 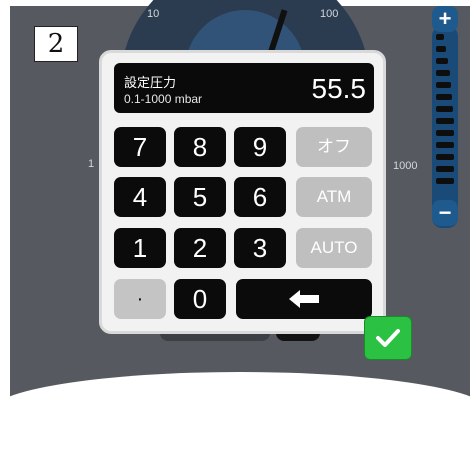 I want to click on off-button: オフ, so click(x=334, y=147).